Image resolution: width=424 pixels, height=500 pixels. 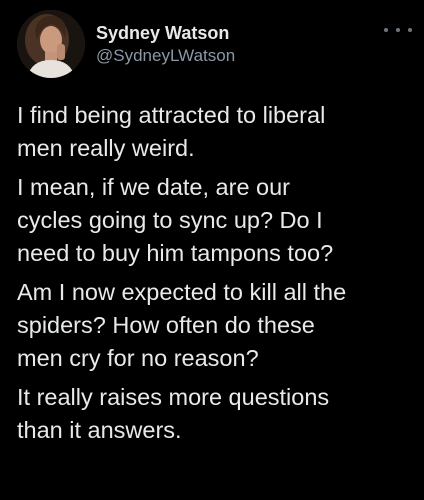 What do you see at coordinates (162, 33) in the screenshot?
I see `author-name: Sydney Watson` at bounding box center [162, 33].